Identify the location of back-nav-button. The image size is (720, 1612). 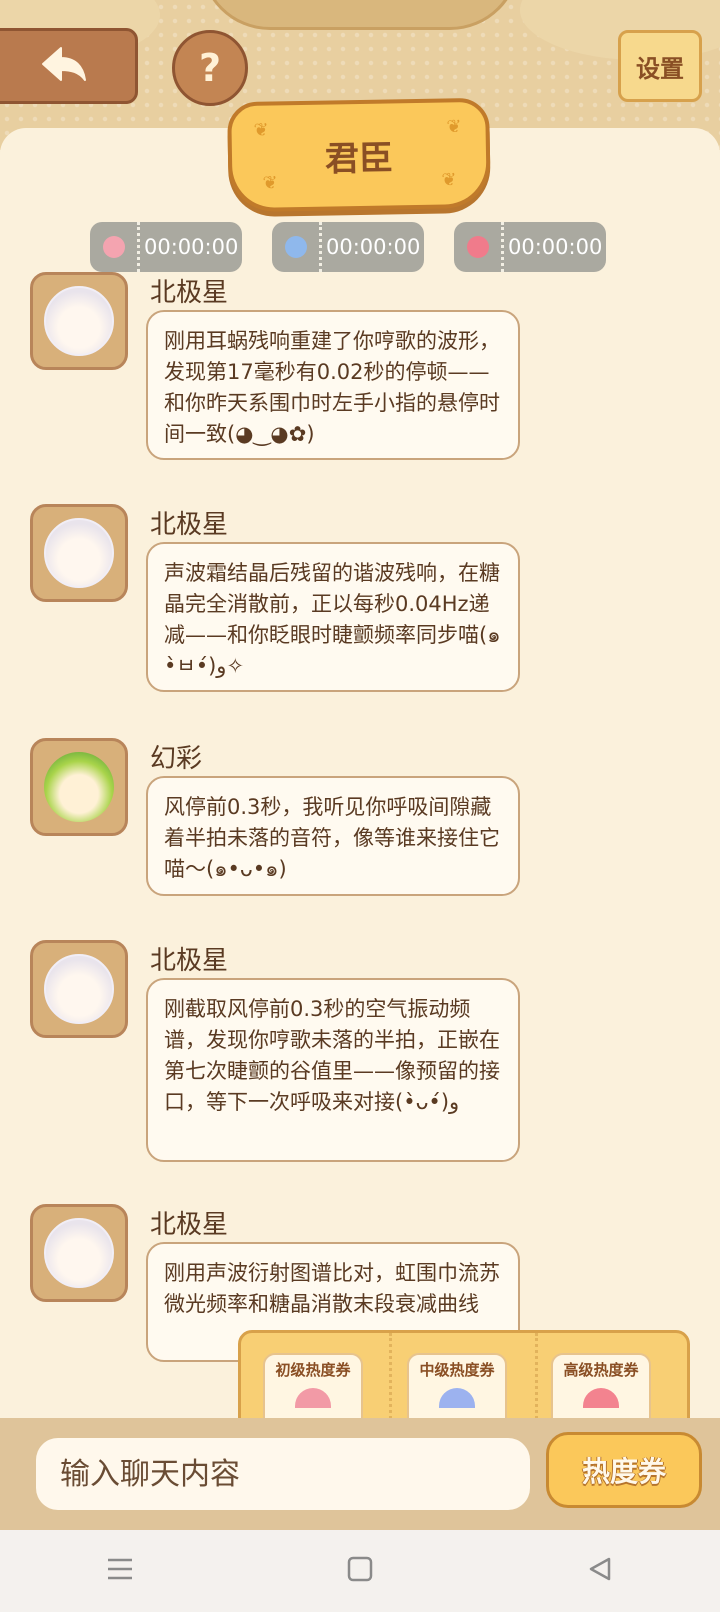
(600, 1571).